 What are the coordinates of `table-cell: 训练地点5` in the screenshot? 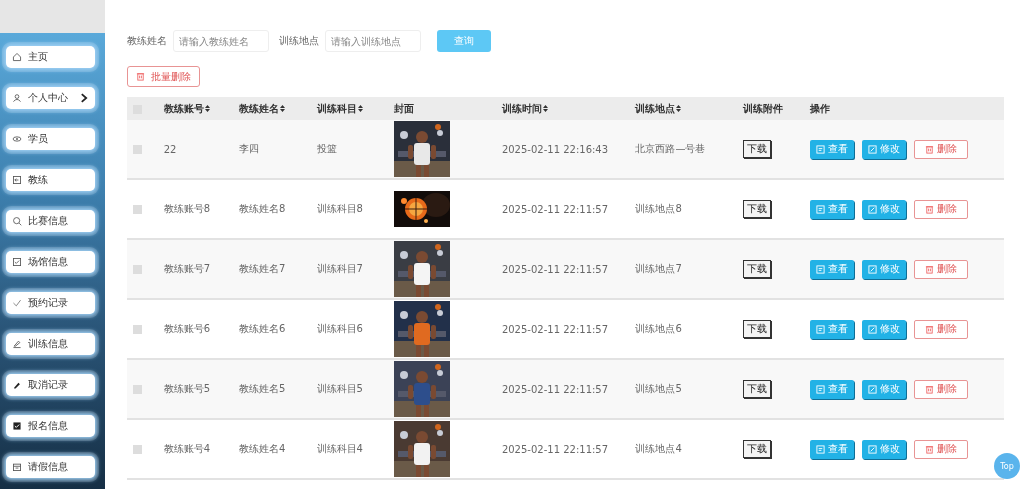 It's located at (658, 388).